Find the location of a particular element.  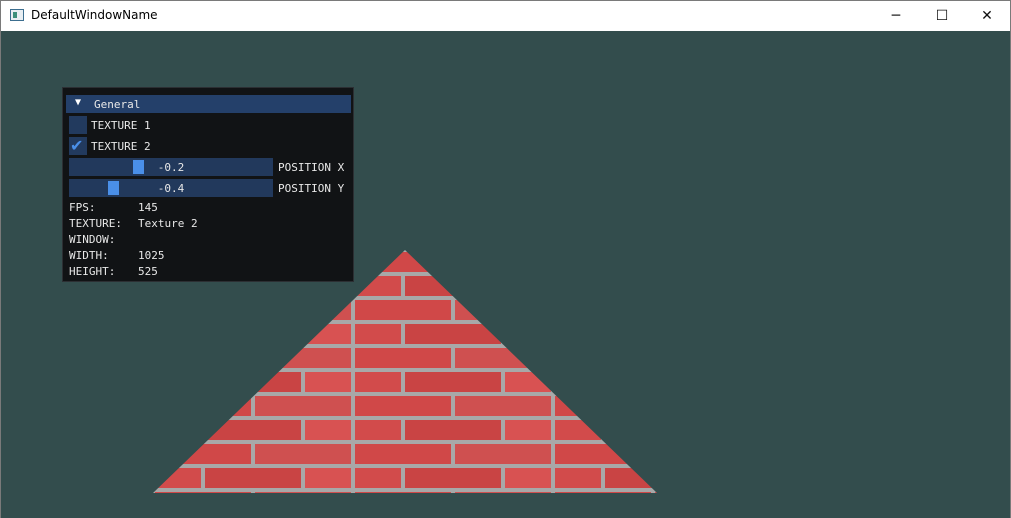

stat-value: 525 is located at coordinates (148, 271).